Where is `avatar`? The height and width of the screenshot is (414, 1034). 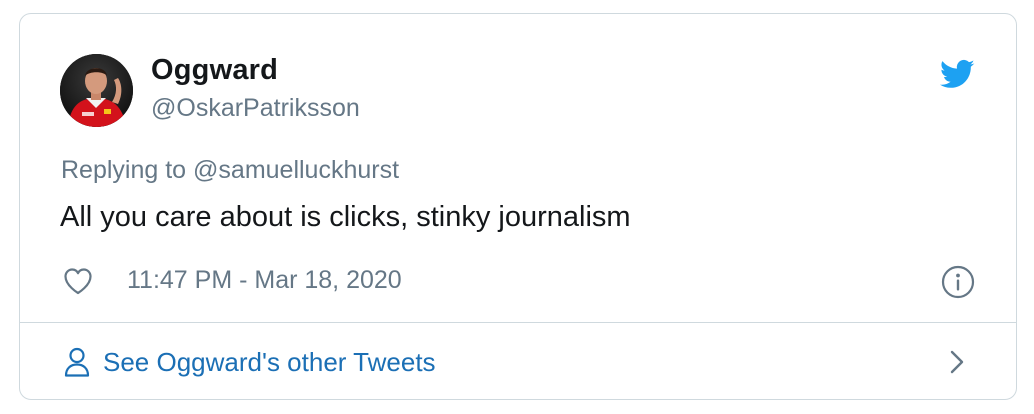
avatar is located at coordinates (96, 90).